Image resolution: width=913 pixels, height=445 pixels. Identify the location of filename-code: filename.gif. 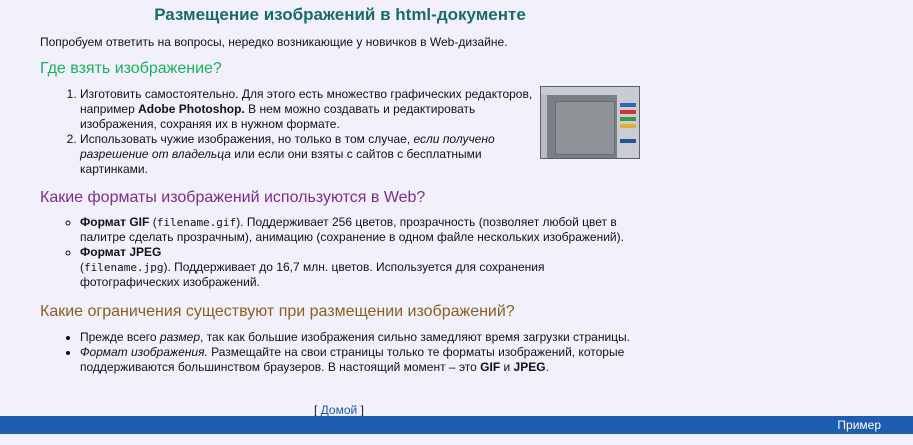
(196, 222).